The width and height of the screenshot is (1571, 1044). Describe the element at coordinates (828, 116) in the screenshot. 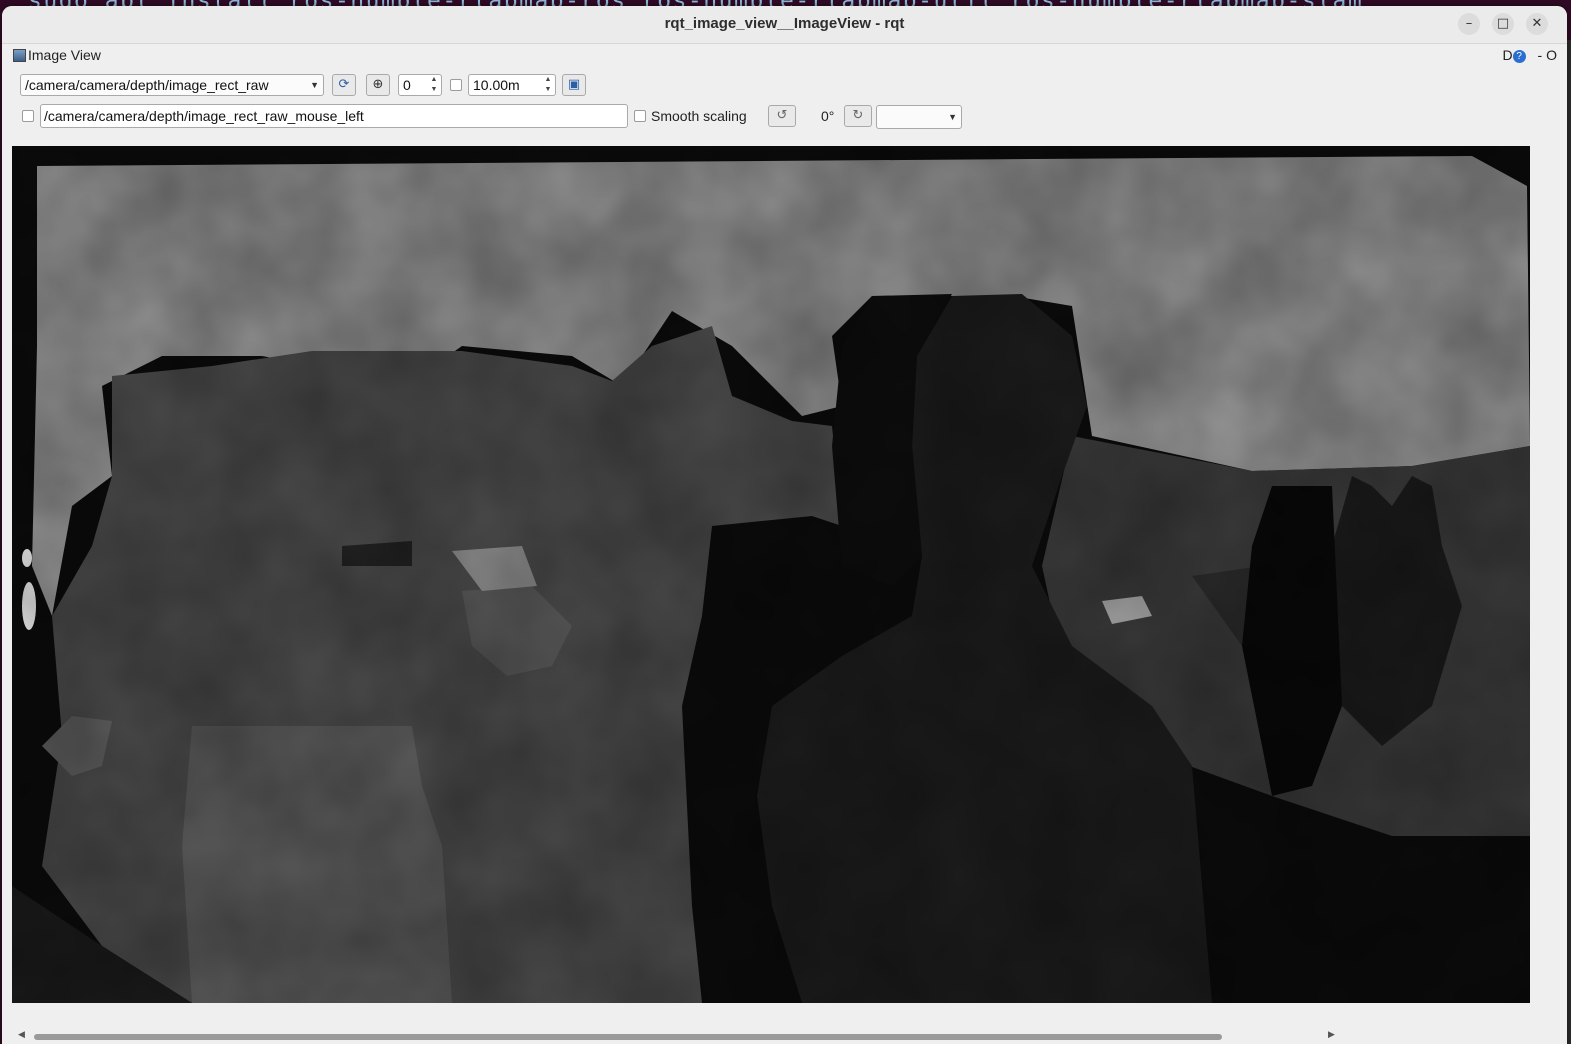

I see `rotation-label: 0°` at that location.